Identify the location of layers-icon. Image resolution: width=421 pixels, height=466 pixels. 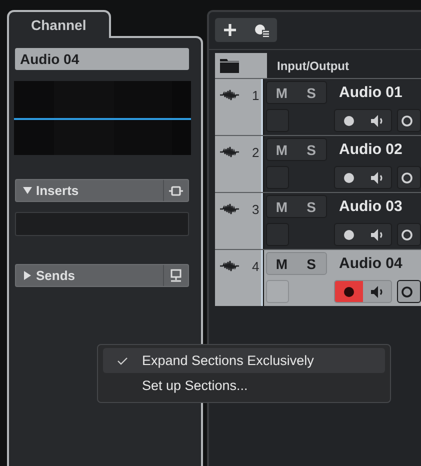
(261, 30).